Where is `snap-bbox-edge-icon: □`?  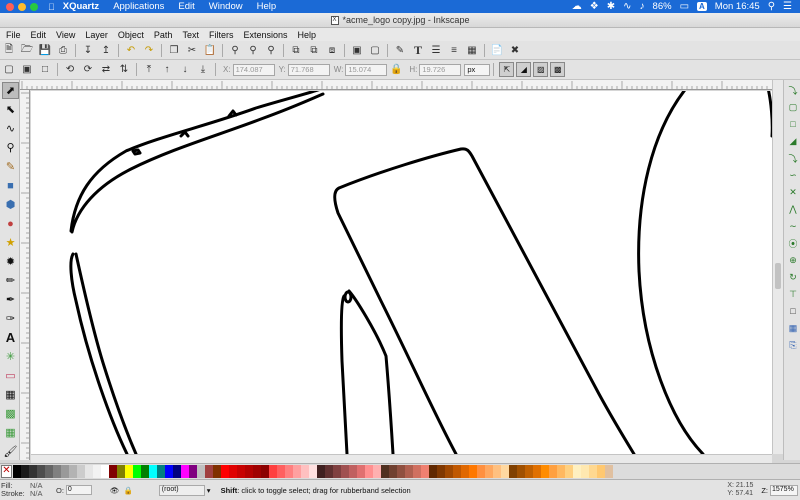 snap-bbox-edge-icon: □ is located at coordinates (793, 124).